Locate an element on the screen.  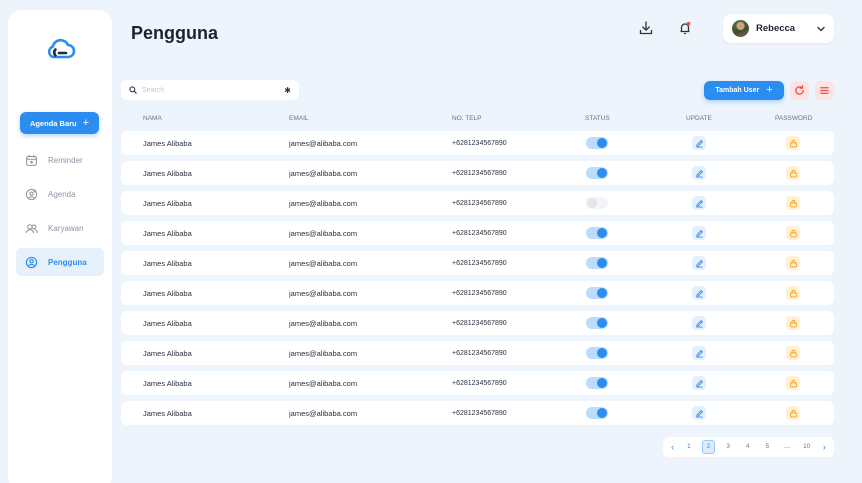
refresh-button is located at coordinates (799, 90).